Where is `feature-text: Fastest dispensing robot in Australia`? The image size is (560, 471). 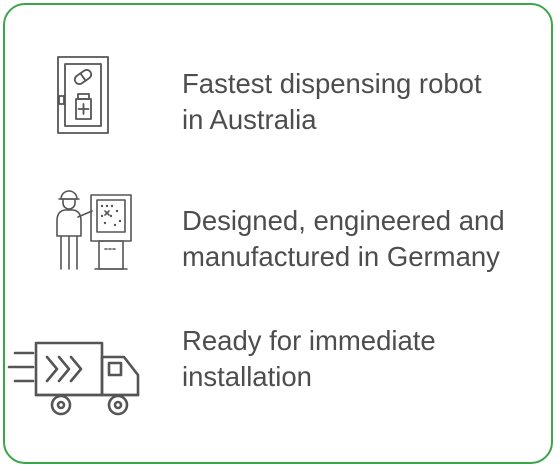
feature-text: Fastest dispensing robot in Australia is located at coordinates (332, 102).